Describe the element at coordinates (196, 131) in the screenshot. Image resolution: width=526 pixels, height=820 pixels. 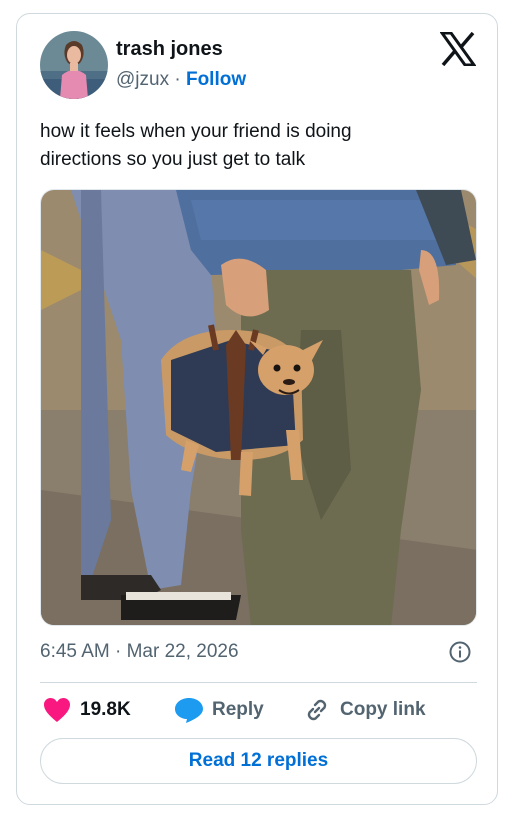
I see `tweet-text-line: how it feels when your friend is doing` at that location.